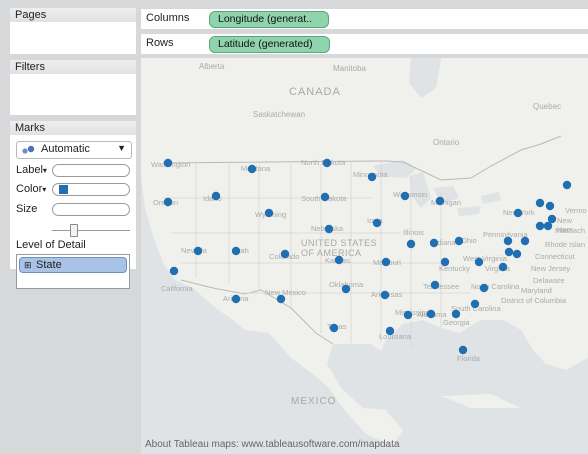  Describe the element at coordinates (121, 148) in the screenshot. I see `chevron-down-icon: ▼` at that location.